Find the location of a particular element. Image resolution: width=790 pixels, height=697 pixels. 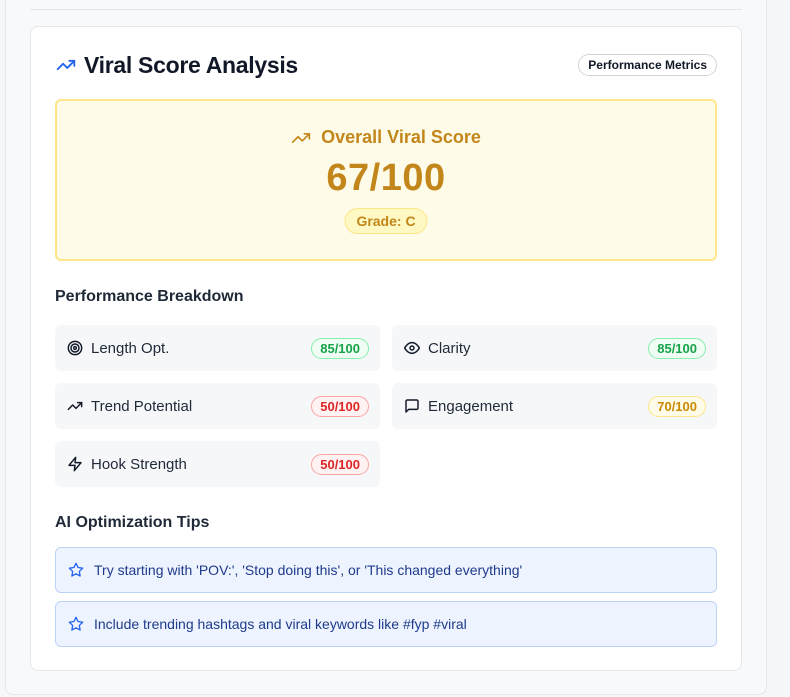

metric-left: Trend Potential is located at coordinates (129, 406).